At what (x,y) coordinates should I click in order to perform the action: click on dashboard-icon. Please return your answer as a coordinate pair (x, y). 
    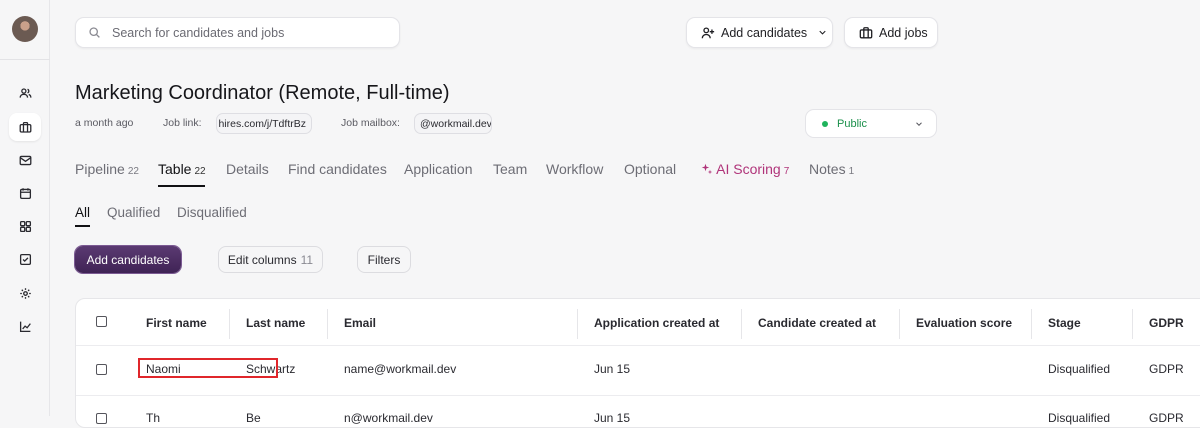
    Looking at the image, I should click on (25, 226).